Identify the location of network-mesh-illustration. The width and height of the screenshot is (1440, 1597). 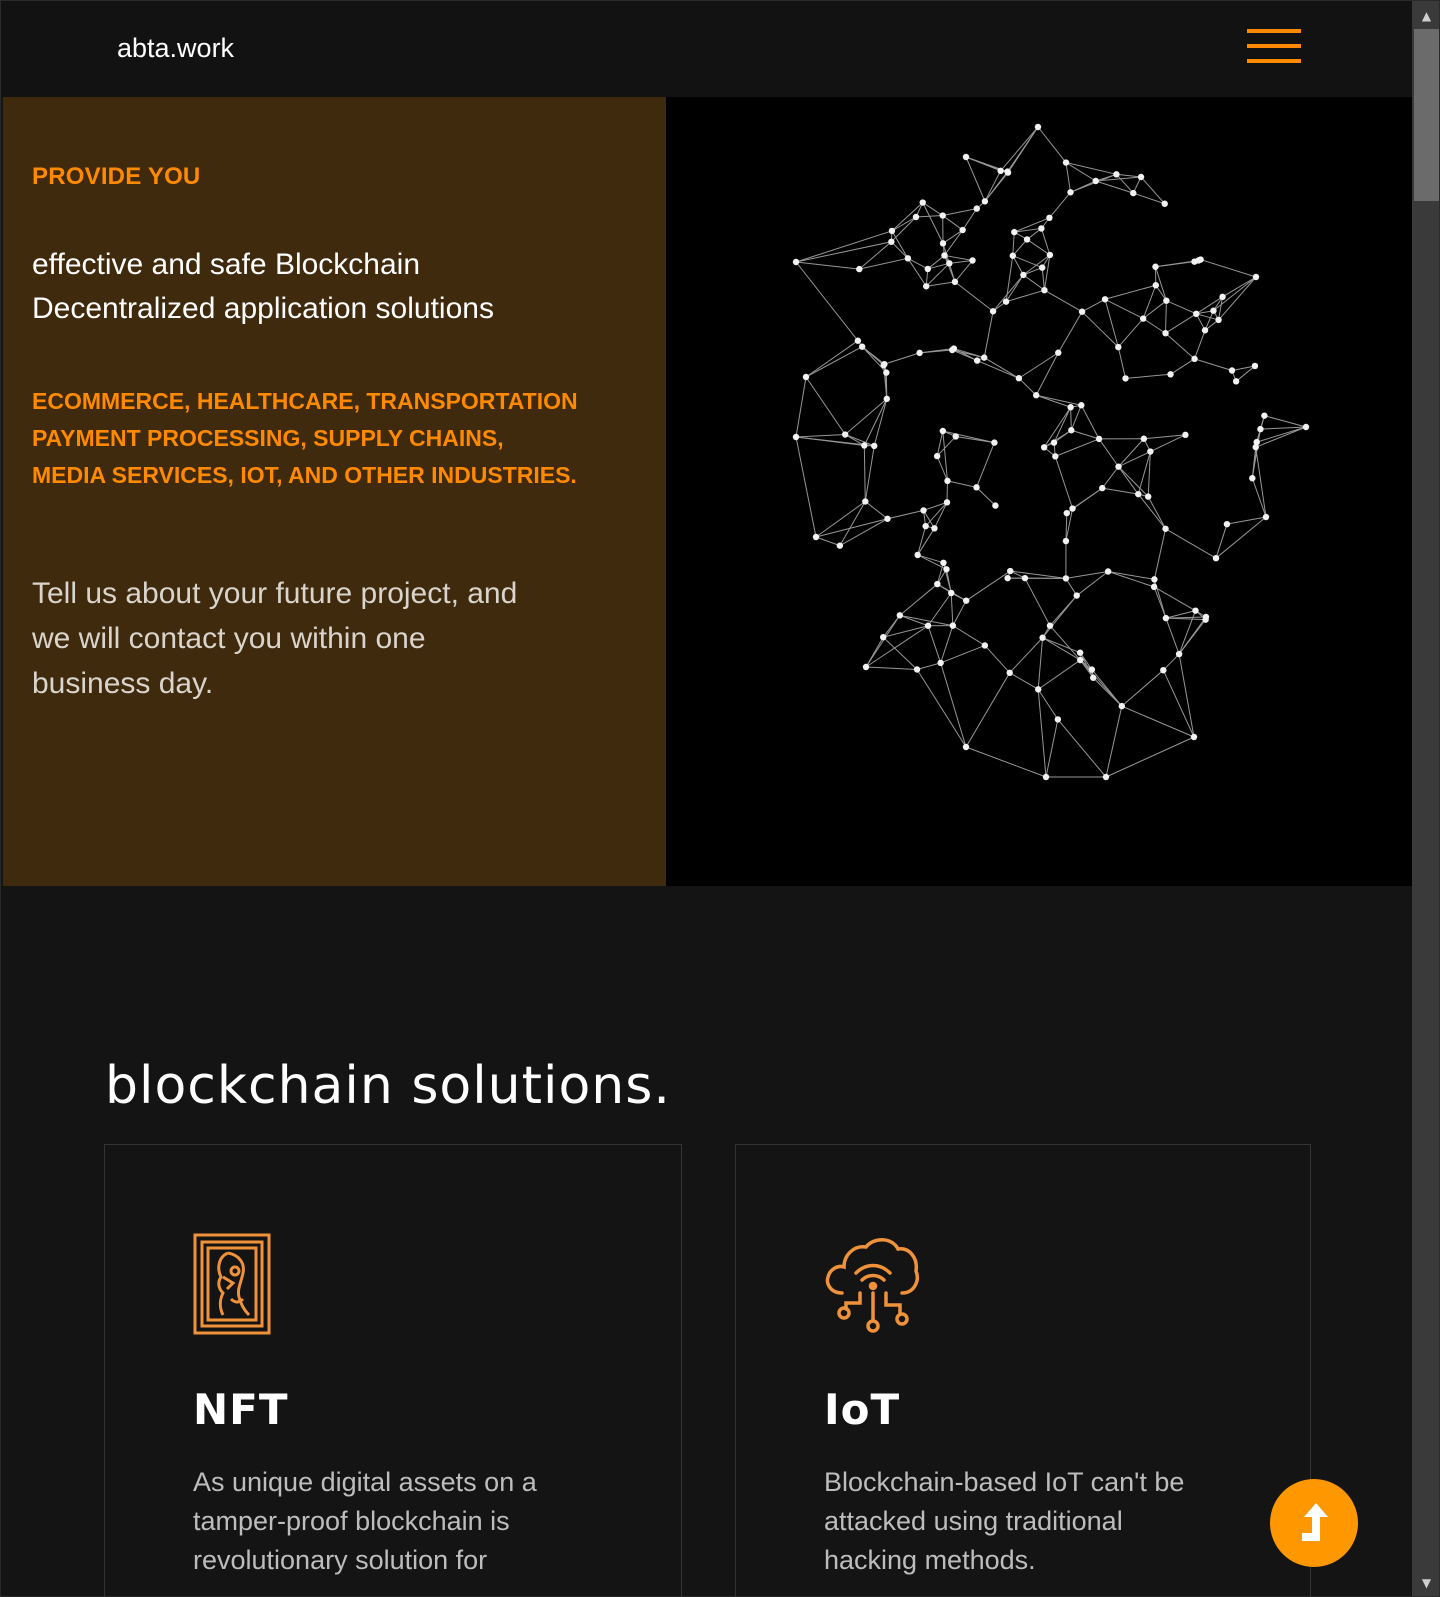
(1051, 452).